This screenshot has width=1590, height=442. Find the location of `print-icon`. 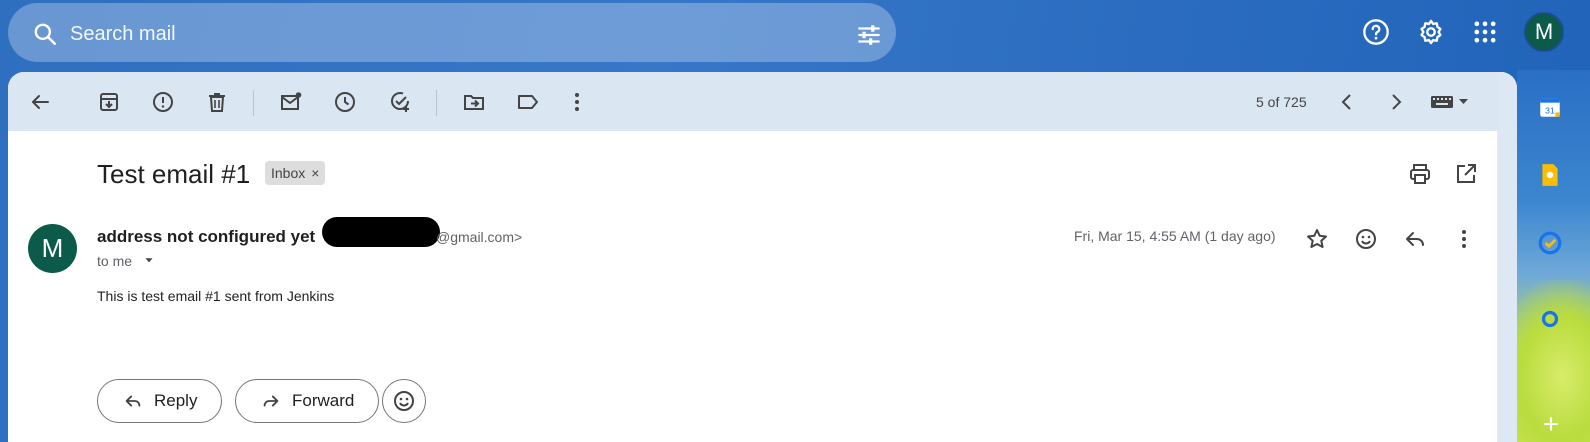

print-icon is located at coordinates (1420, 174).